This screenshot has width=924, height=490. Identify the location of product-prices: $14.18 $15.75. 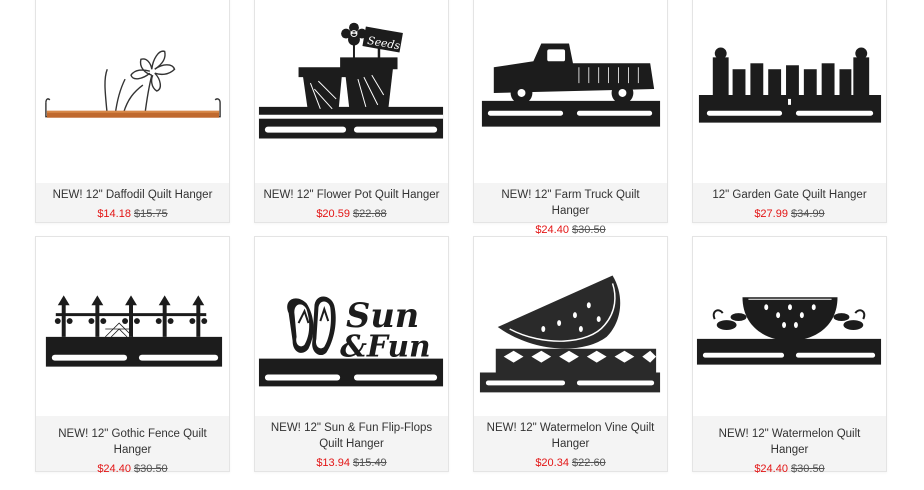
(132, 214).